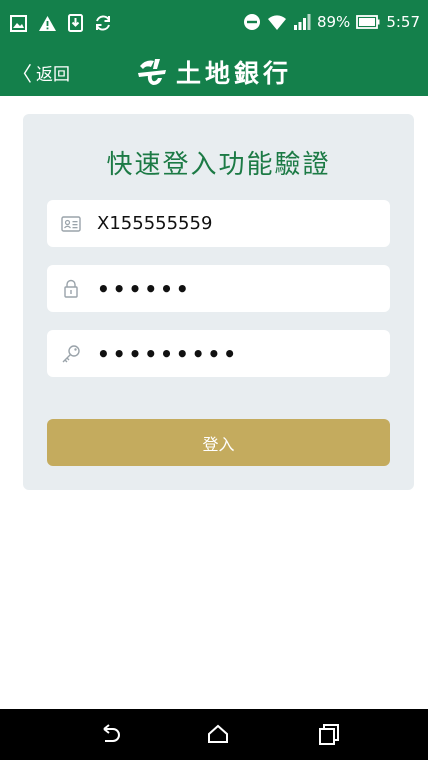 This screenshot has width=428, height=760. I want to click on app-bar: 〈 返回 土地銀行, so click(214, 72).